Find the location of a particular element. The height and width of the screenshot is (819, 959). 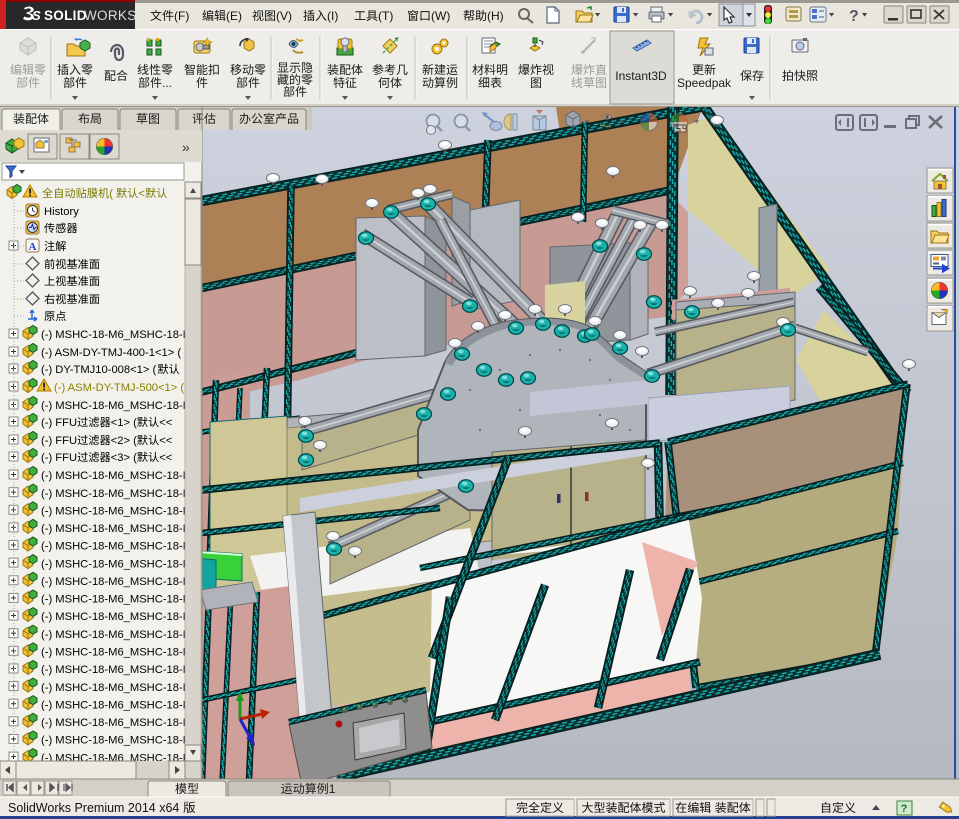

svg-text: History is located at coordinates (61, 212).